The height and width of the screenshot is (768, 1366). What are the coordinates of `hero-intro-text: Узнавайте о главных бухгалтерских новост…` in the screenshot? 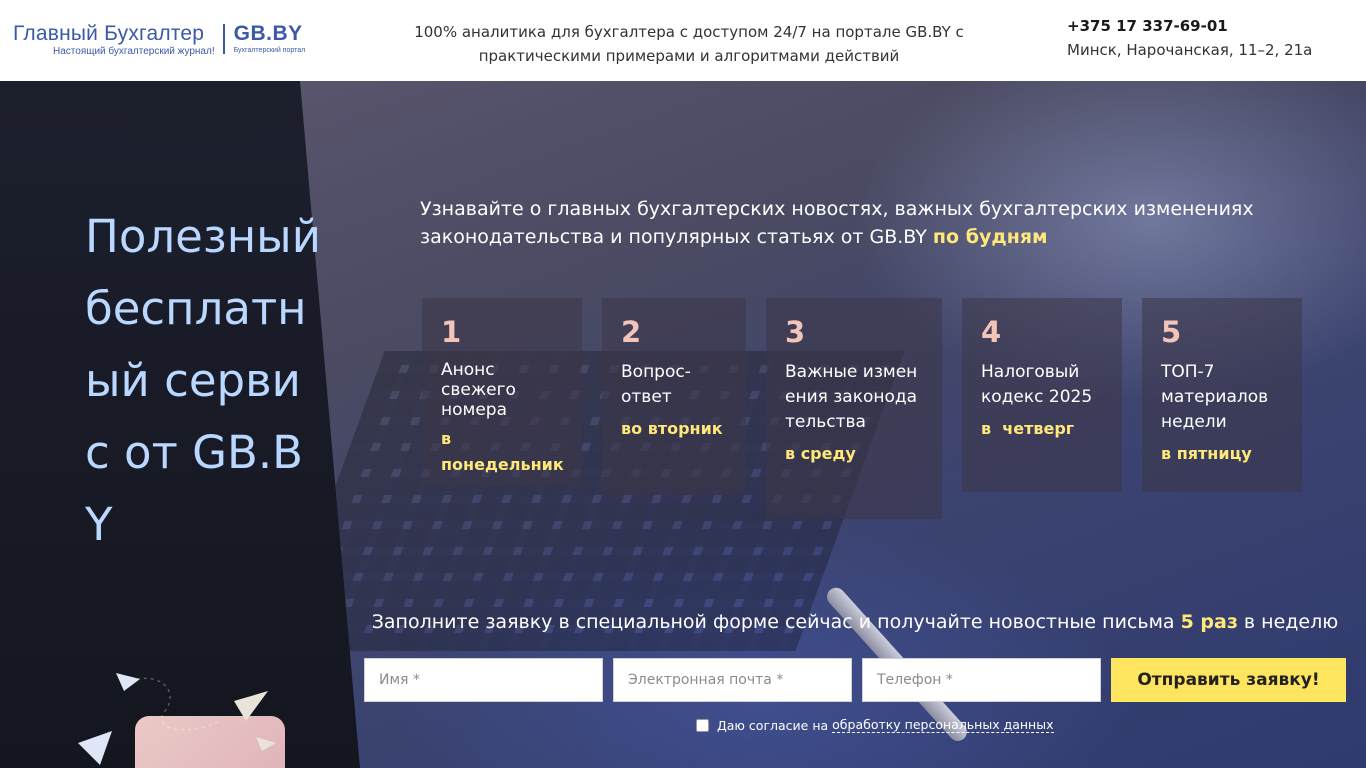 It's located at (837, 223).